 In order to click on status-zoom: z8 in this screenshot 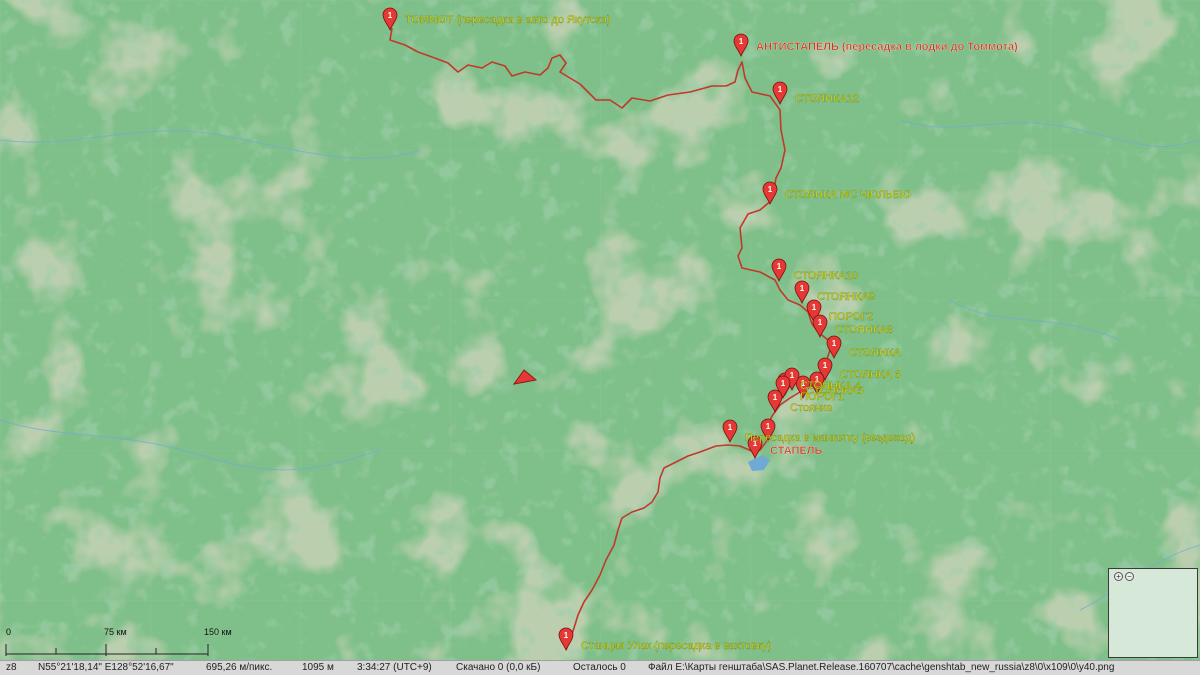, I will do `click(11, 667)`.